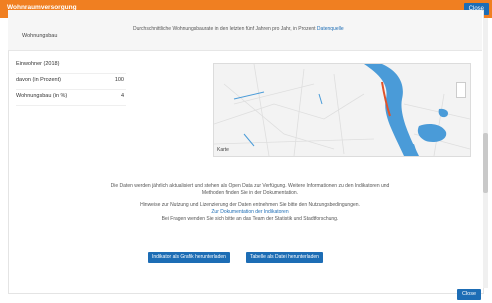 This screenshot has width=492, height=303. What do you see at coordinates (71, 66) in the screenshot?
I see `stat-row: Einwohner (2018)` at bounding box center [71, 66].